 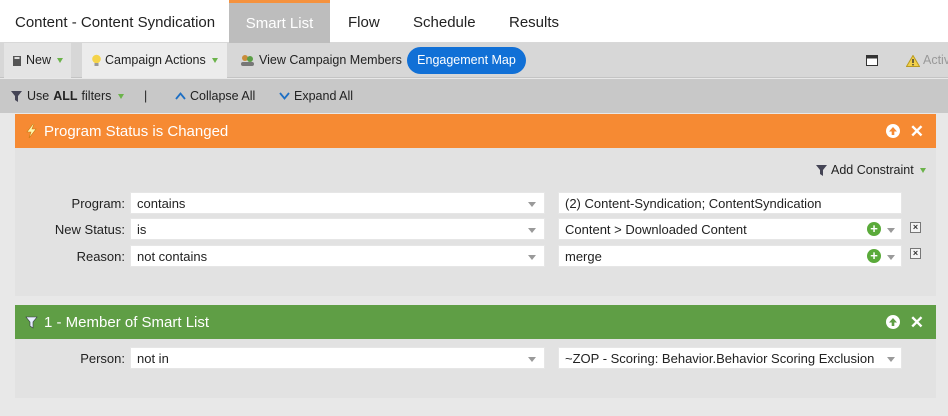 I want to click on trigger-bolt-icon, so click(x=31, y=131).